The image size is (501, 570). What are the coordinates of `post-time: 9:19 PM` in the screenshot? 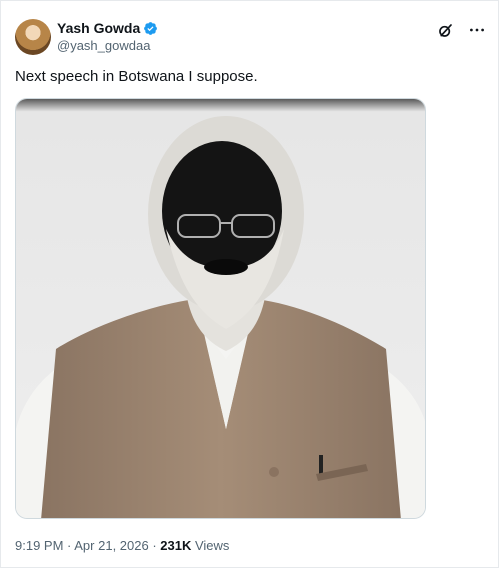 It's located at (39, 545).